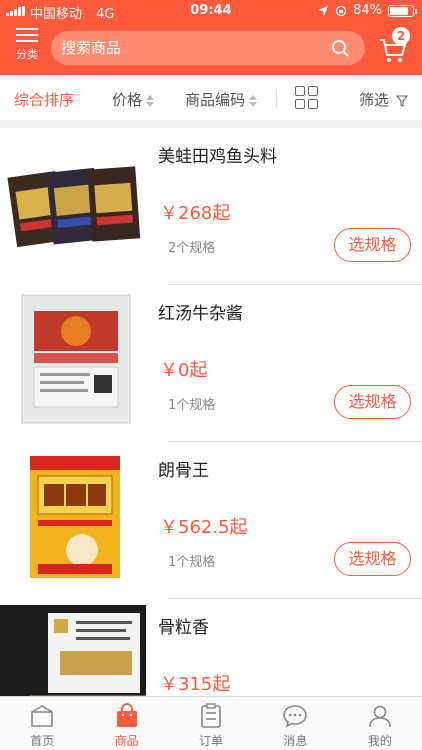 The width and height of the screenshot is (422, 750). What do you see at coordinates (380, 716) in the screenshot?
I see `user-icon` at bounding box center [380, 716].